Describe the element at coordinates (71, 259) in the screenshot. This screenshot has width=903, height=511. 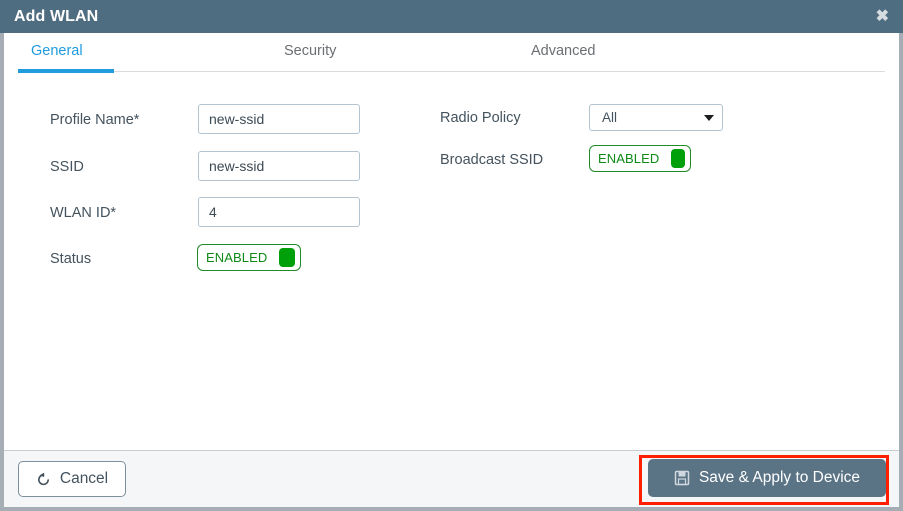
I see `label-status: Status` at that location.